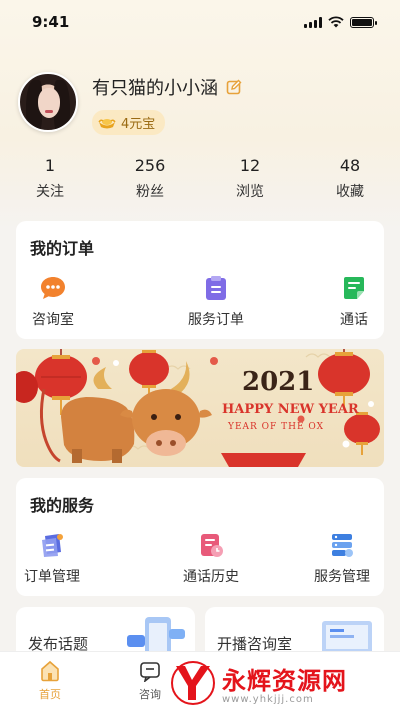  Describe the element at coordinates (53, 288) in the screenshot. I see `chat-bubble-icon` at that location.